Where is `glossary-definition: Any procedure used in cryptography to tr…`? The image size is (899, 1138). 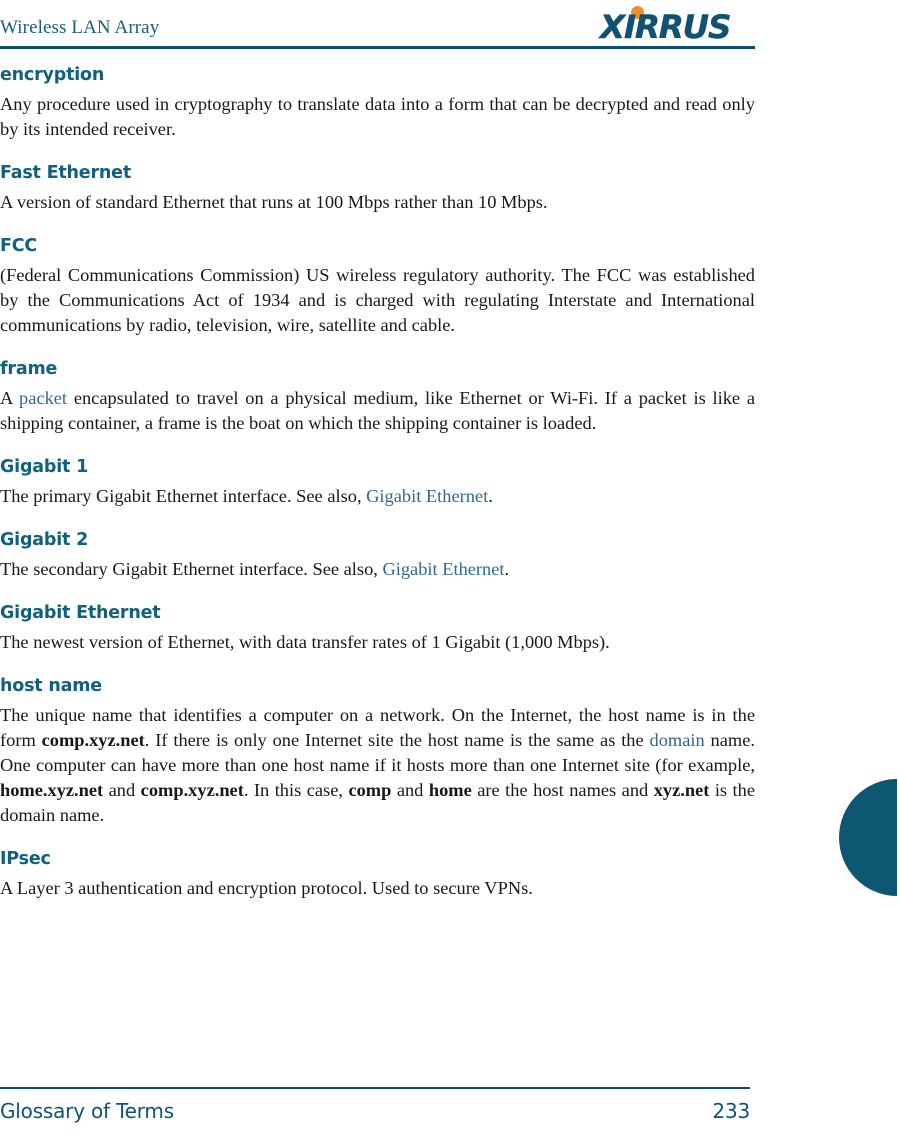 glossary-definition: Any procedure used in cryptography to tr… is located at coordinates (377, 117).